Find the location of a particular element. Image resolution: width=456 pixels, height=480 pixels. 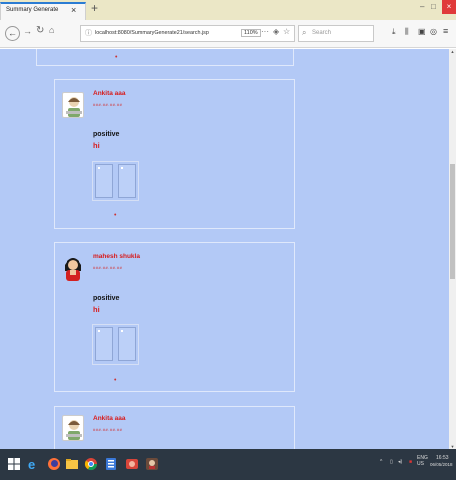

tab-title: Summary Generate is located at coordinates (32, 10).